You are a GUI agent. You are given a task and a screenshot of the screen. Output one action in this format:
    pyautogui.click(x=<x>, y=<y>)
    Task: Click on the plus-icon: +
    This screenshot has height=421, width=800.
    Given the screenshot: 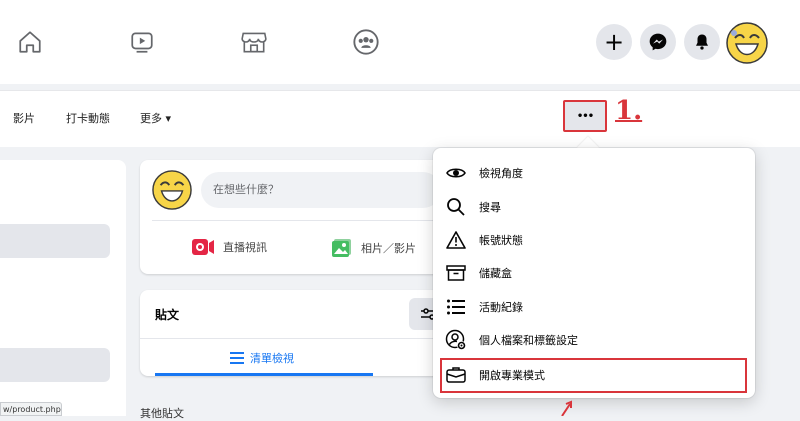 What is the action you would take?
    pyautogui.click(x=614, y=42)
    